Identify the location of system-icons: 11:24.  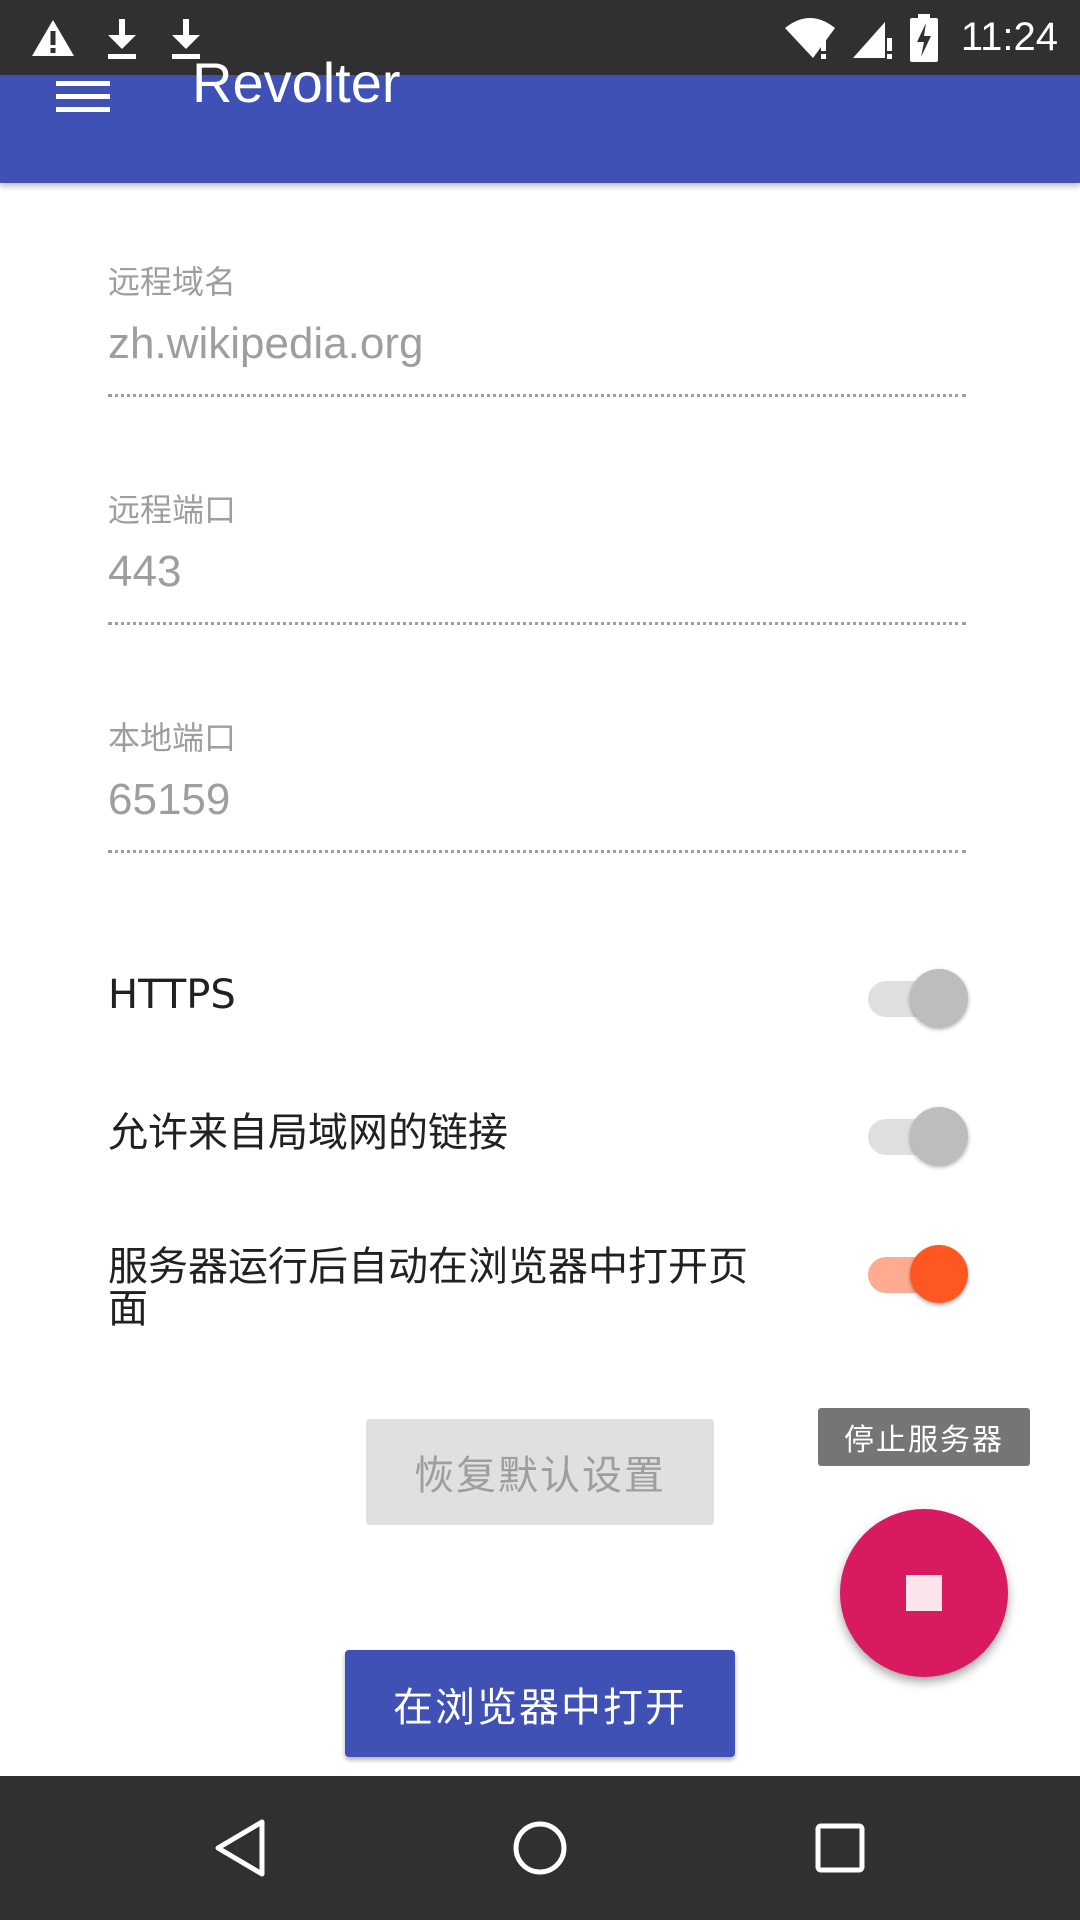
(920, 37).